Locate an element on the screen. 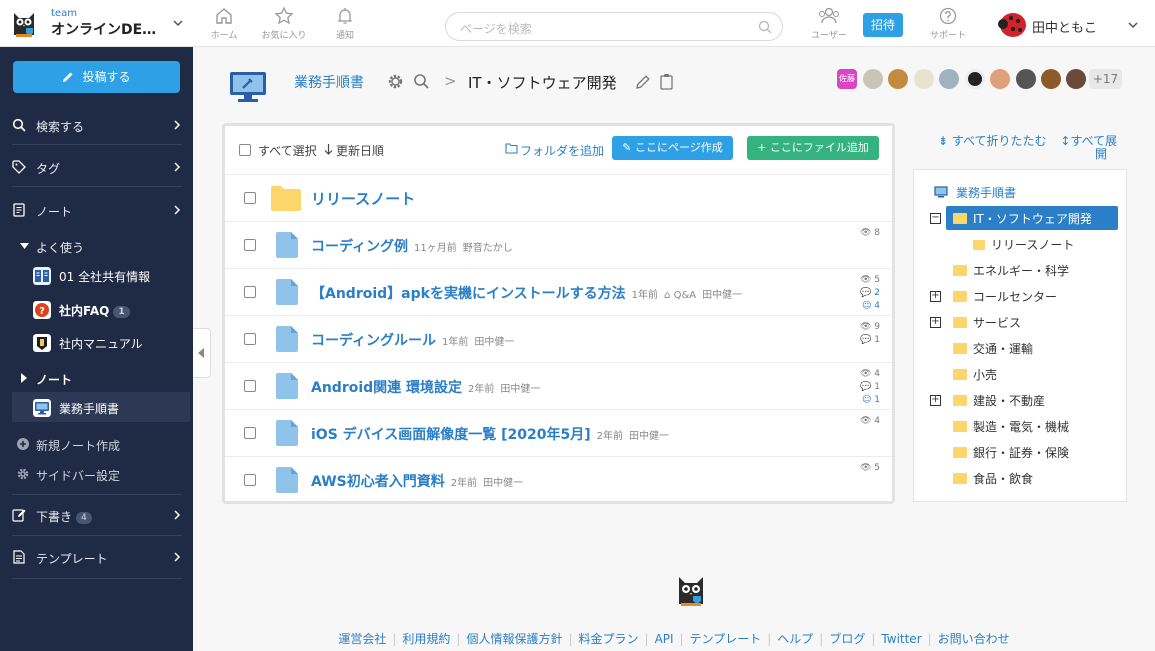 The image size is (1155, 651). tree-root: 業務手順書 is located at coordinates (975, 196).